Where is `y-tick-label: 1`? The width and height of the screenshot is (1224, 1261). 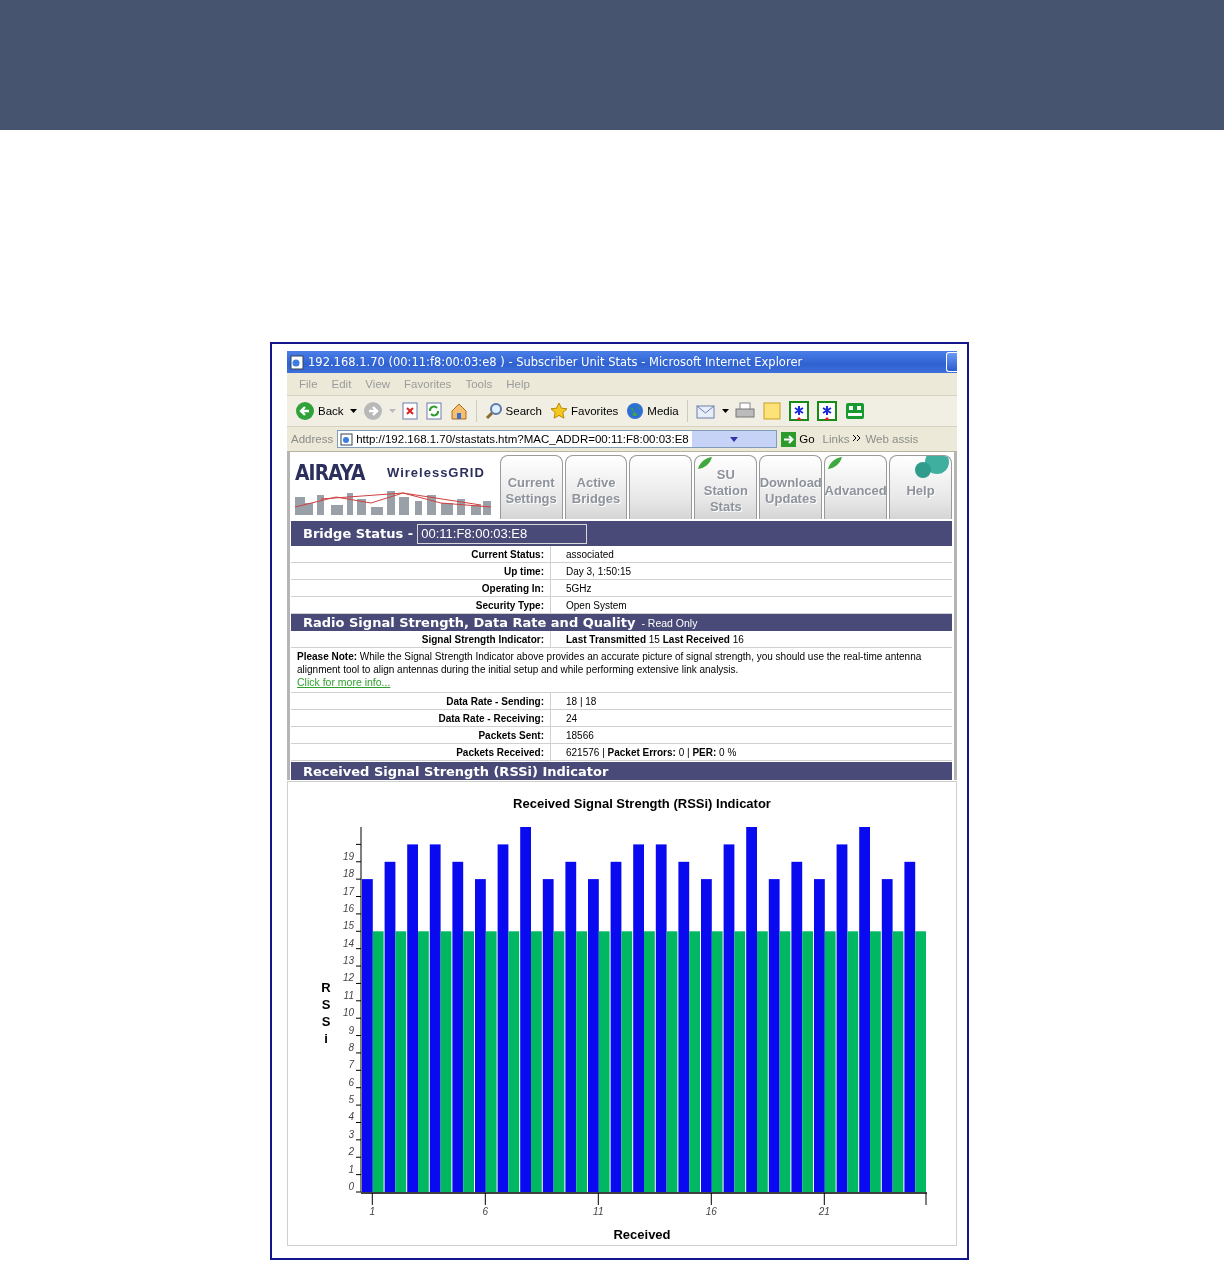 y-tick-label: 1 is located at coordinates (351, 1169).